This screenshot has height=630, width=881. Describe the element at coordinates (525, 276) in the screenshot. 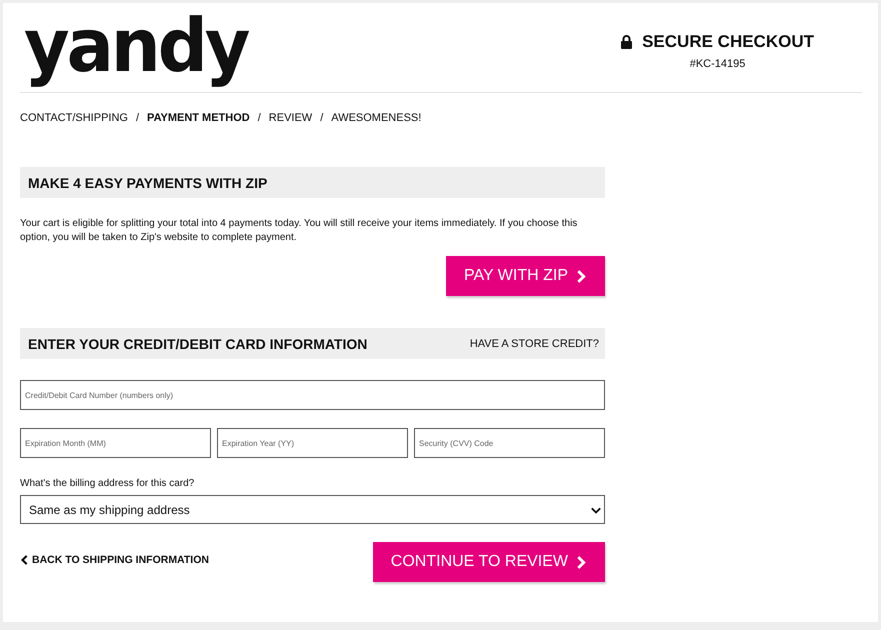

I see `pay-with-zip-button: PAY WITH ZIP` at that location.